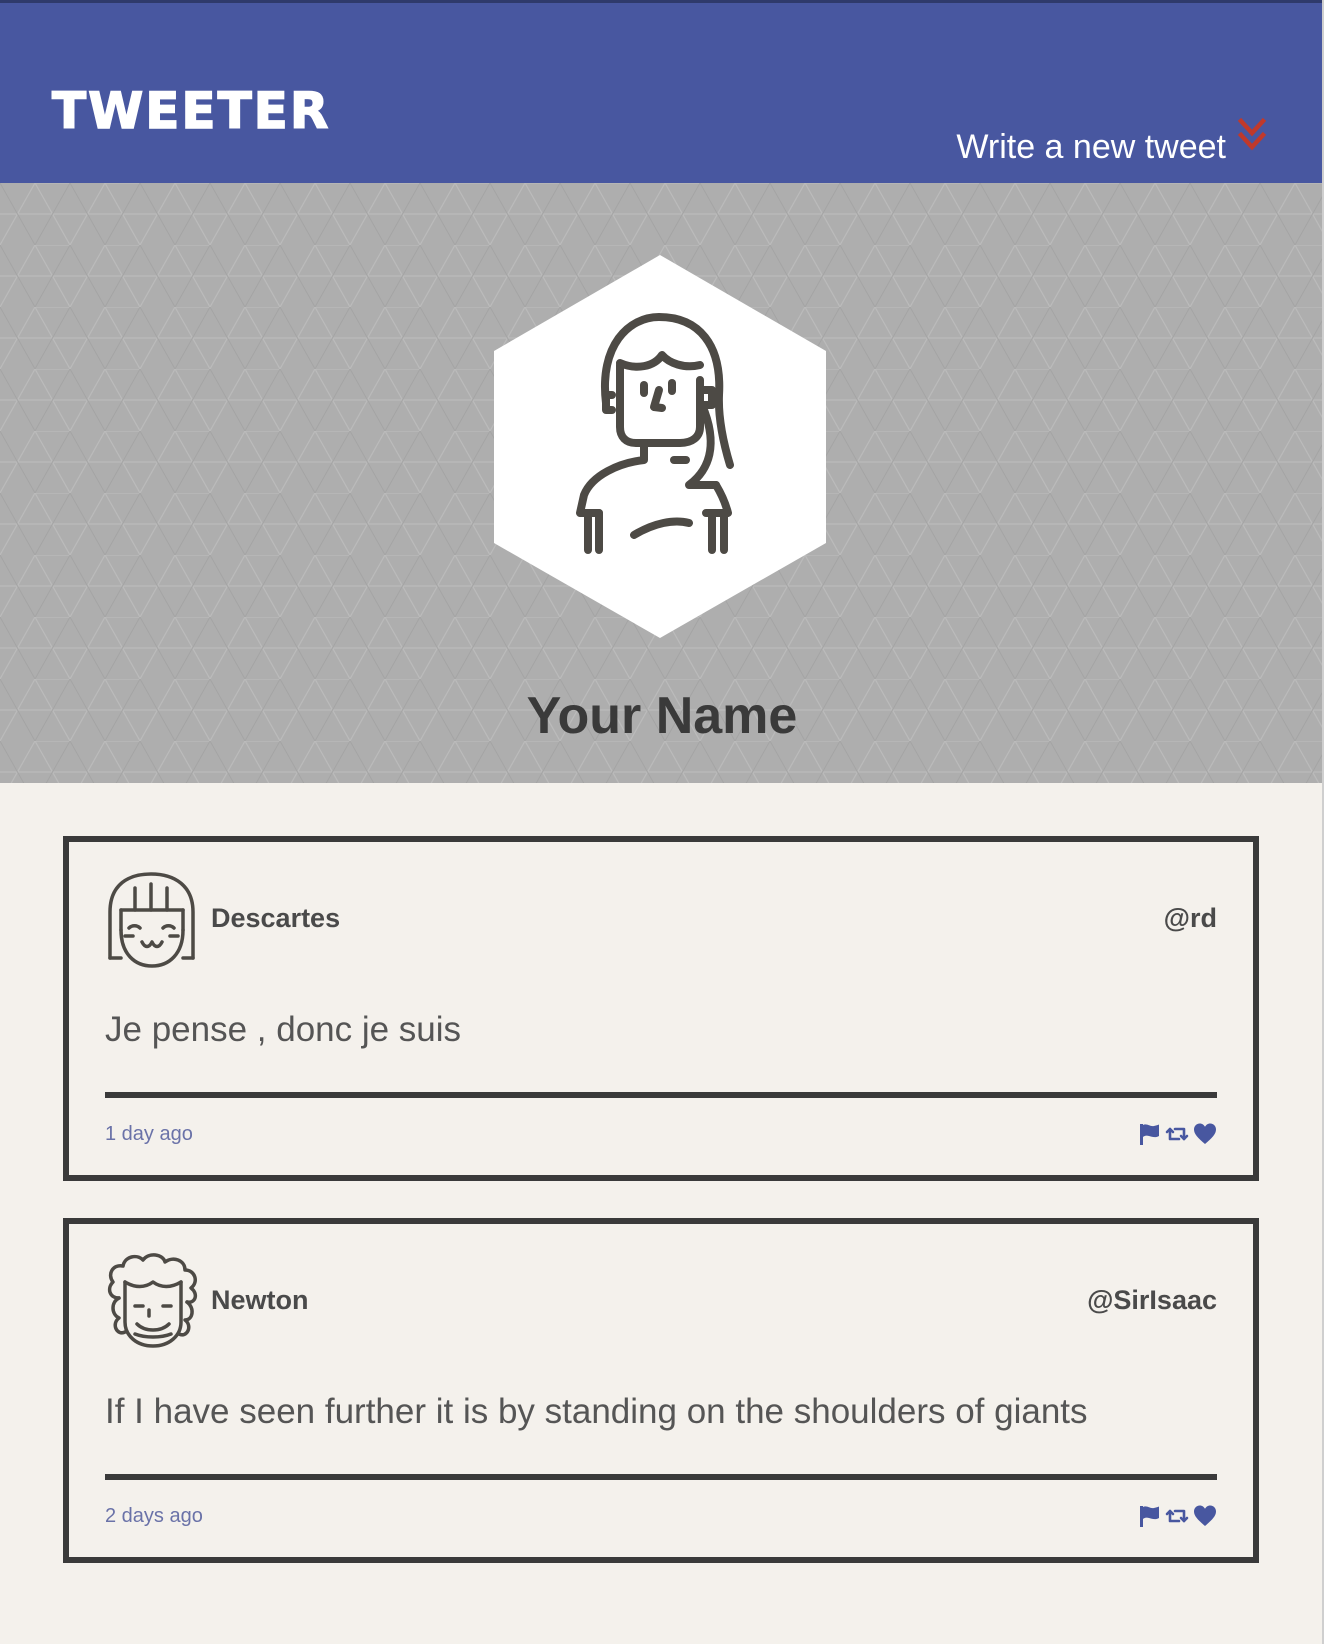 This screenshot has height=1644, width=1324. What do you see at coordinates (1252, 134) in the screenshot?
I see `double-chevron-down-icon` at bounding box center [1252, 134].